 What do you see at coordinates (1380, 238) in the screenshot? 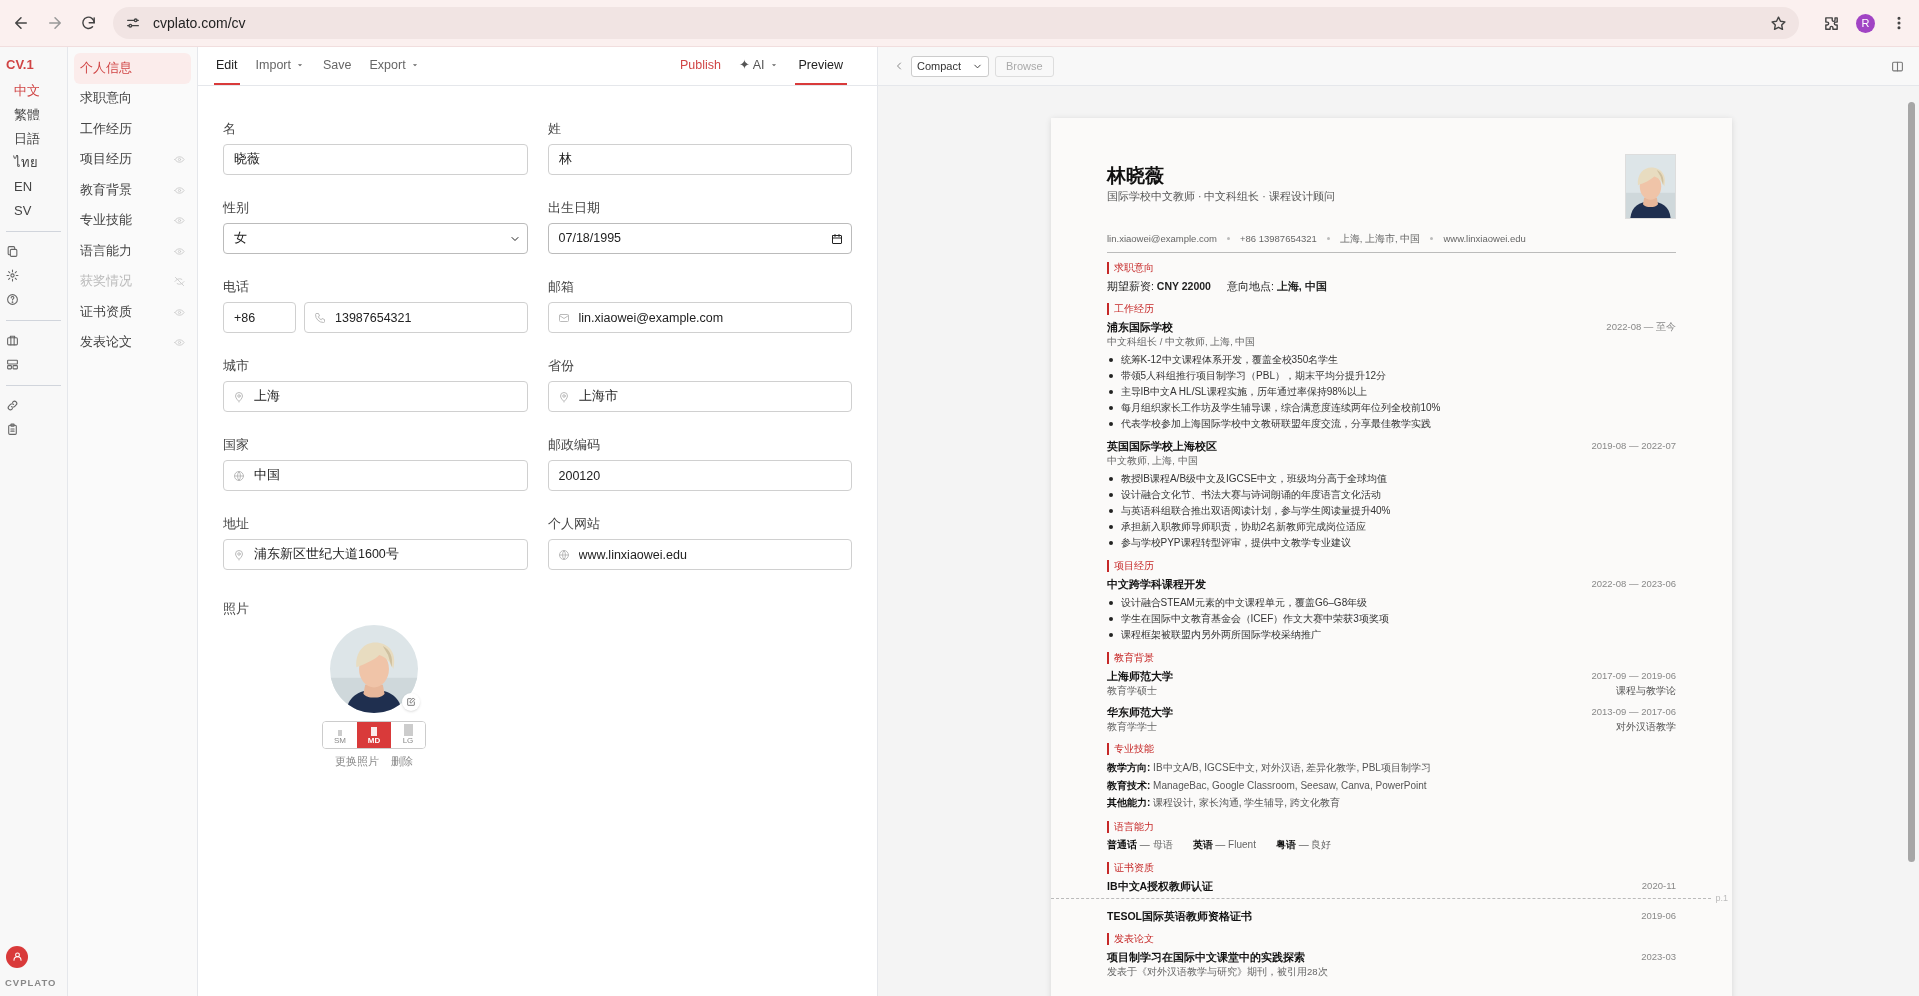
I see `contact-item: 上海, 上海市, 中国` at bounding box center [1380, 238].